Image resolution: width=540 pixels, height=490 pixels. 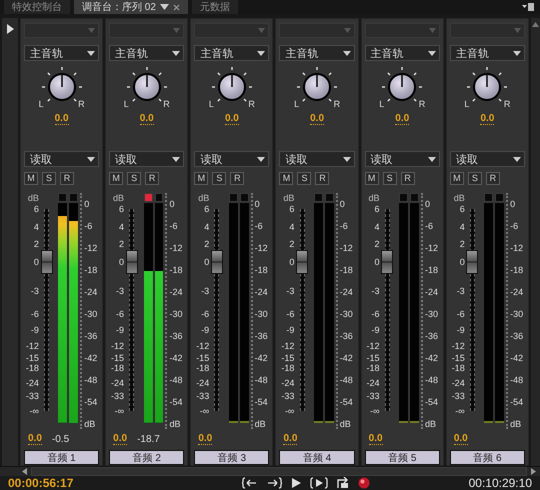 What do you see at coordinates (176, 380) in the screenshot?
I see `meter-scale-label: -48` at bounding box center [176, 380].